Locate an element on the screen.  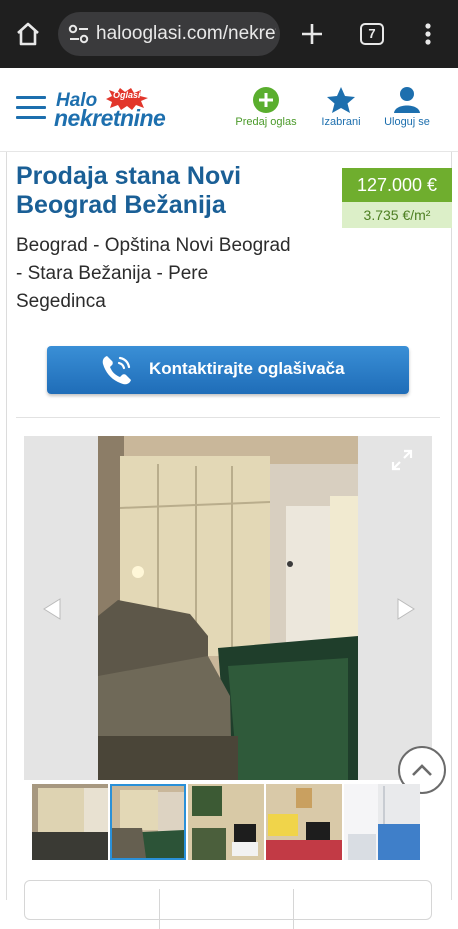
uloguj-se-label: Uloguj se is located at coordinates (407, 122).